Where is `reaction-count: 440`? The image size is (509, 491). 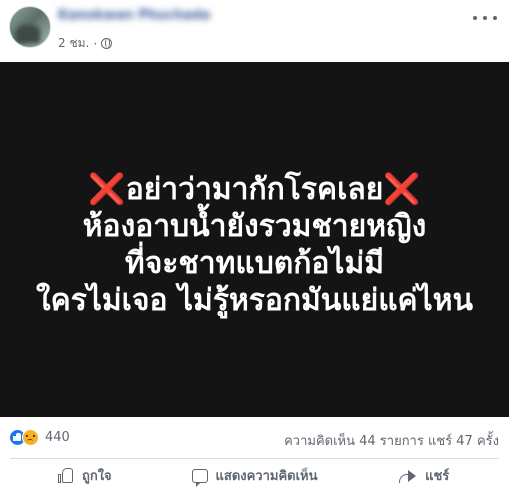 reaction-count: 440 is located at coordinates (57, 437).